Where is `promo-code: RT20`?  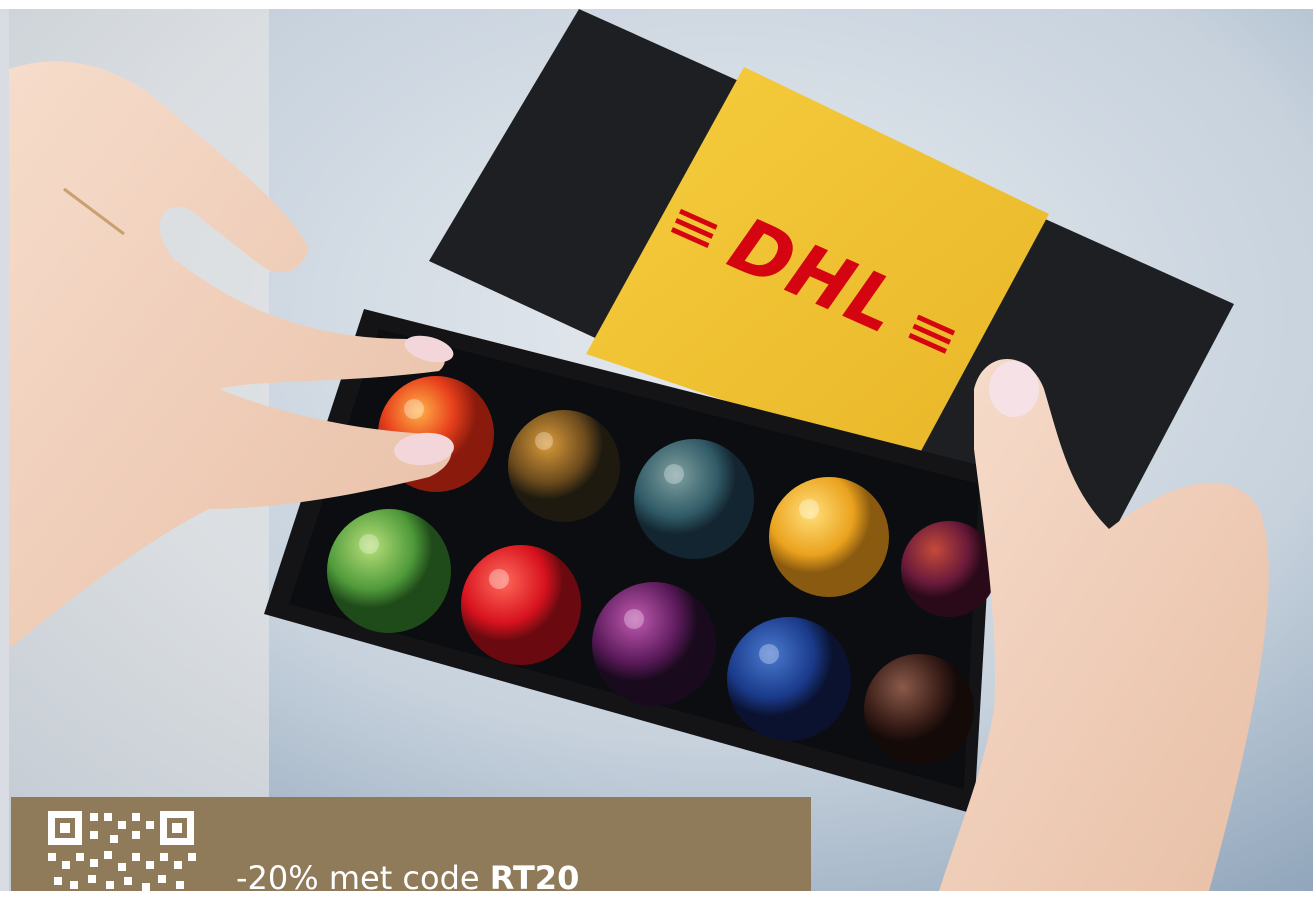 promo-code: RT20 is located at coordinates (534, 878).